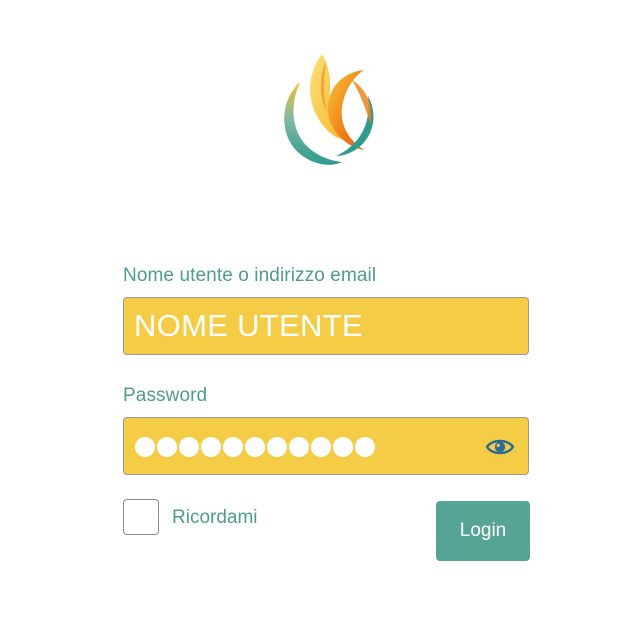  I want to click on username-label: Nome utente o indirizzo email, so click(250, 275).